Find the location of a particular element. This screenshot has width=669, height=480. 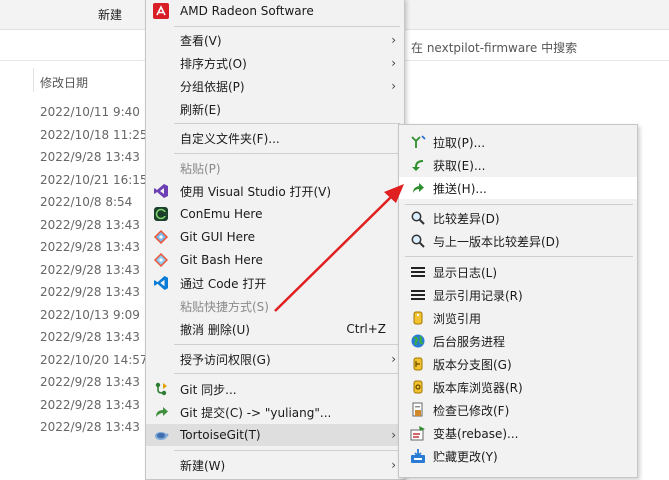

menu-item-open-code: 通过 Code 打开 is located at coordinates (275, 283).